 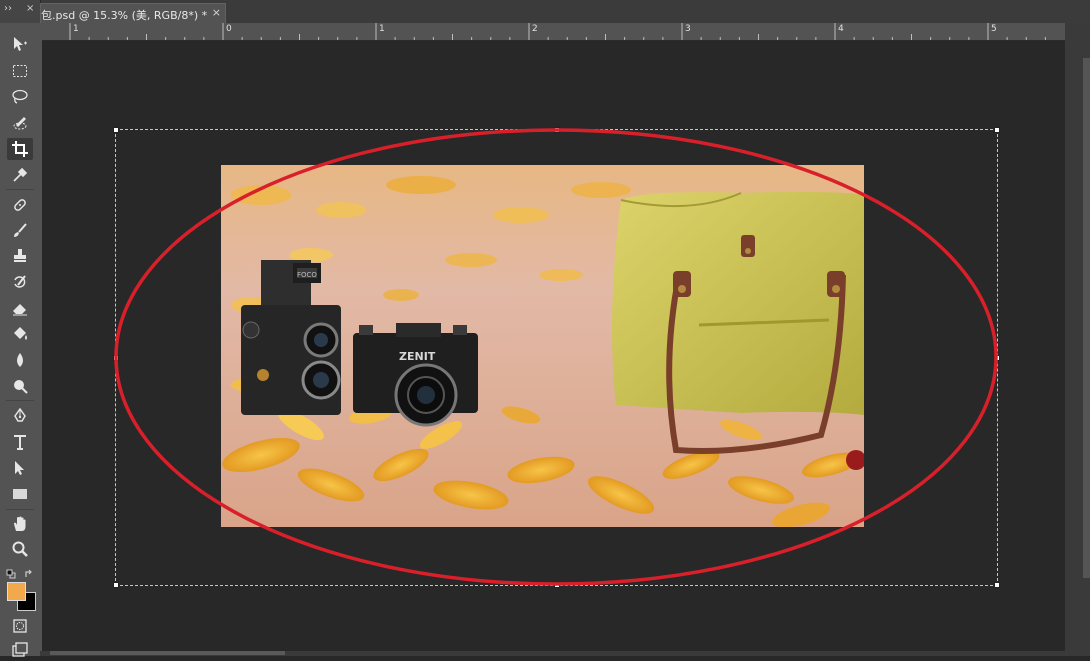 What do you see at coordinates (552, 653) in the screenshot?
I see `horizontal-scrollbar` at bounding box center [552, 653].